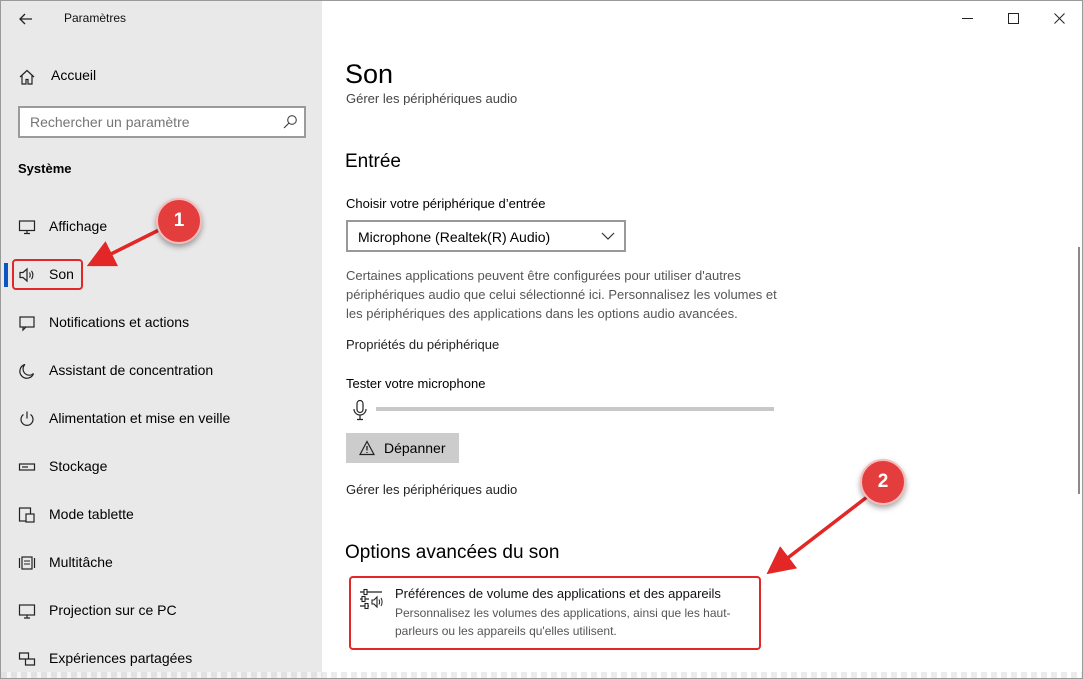 The height and width of the screenshot is (679, 1083). I want to click on sidebar-item-stockage: Stockage, so click(161, 467).